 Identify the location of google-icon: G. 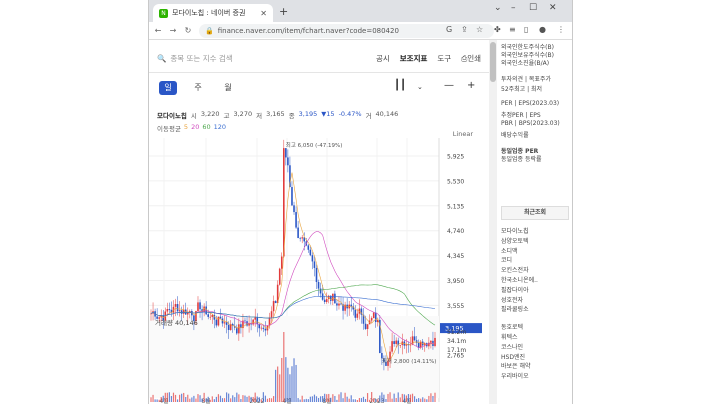
(449, 29).